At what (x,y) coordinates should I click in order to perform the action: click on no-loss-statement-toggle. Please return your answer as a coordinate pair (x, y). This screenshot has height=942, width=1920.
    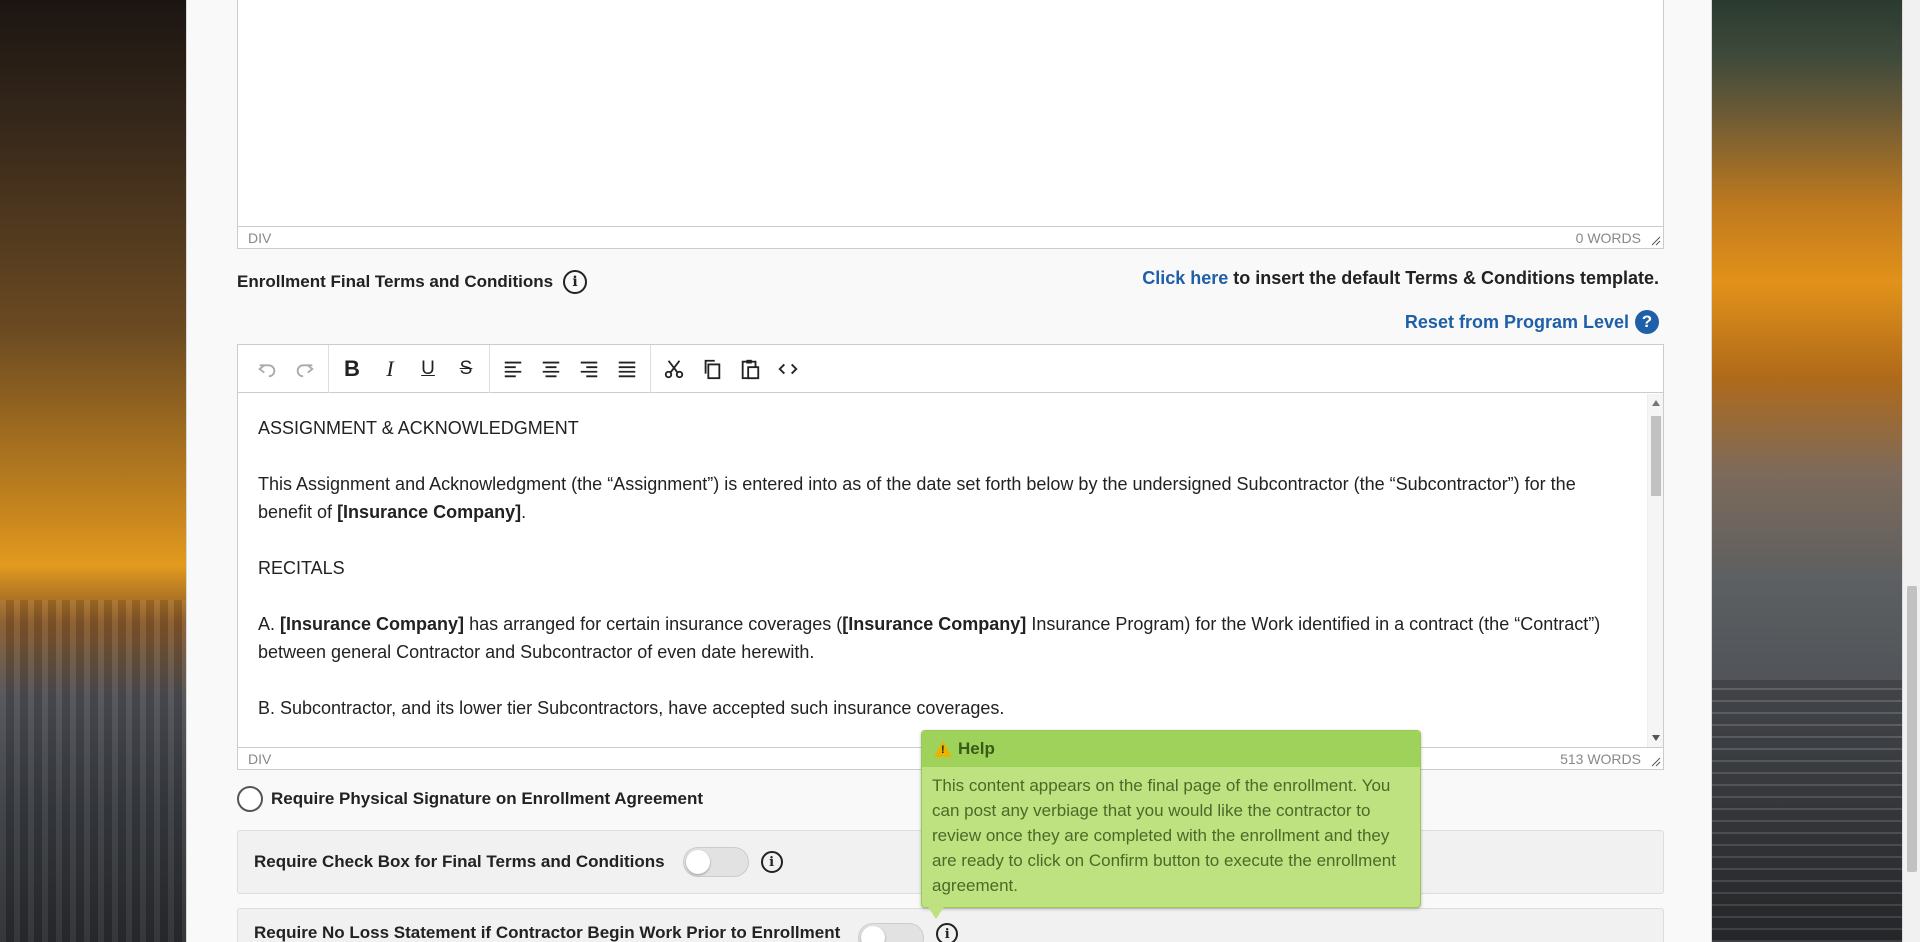
    Looking at the image, I should click on (891, 932).